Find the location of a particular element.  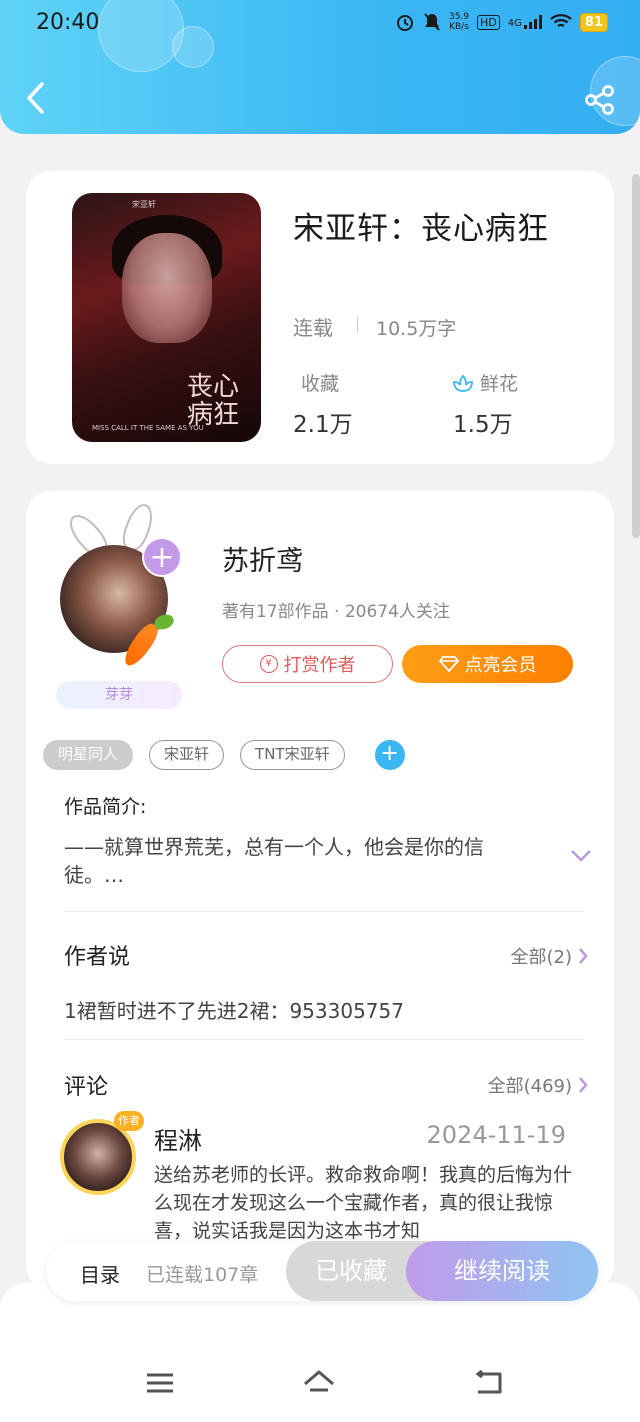

add-tag-icon: + is located at coordinates (389, 755).